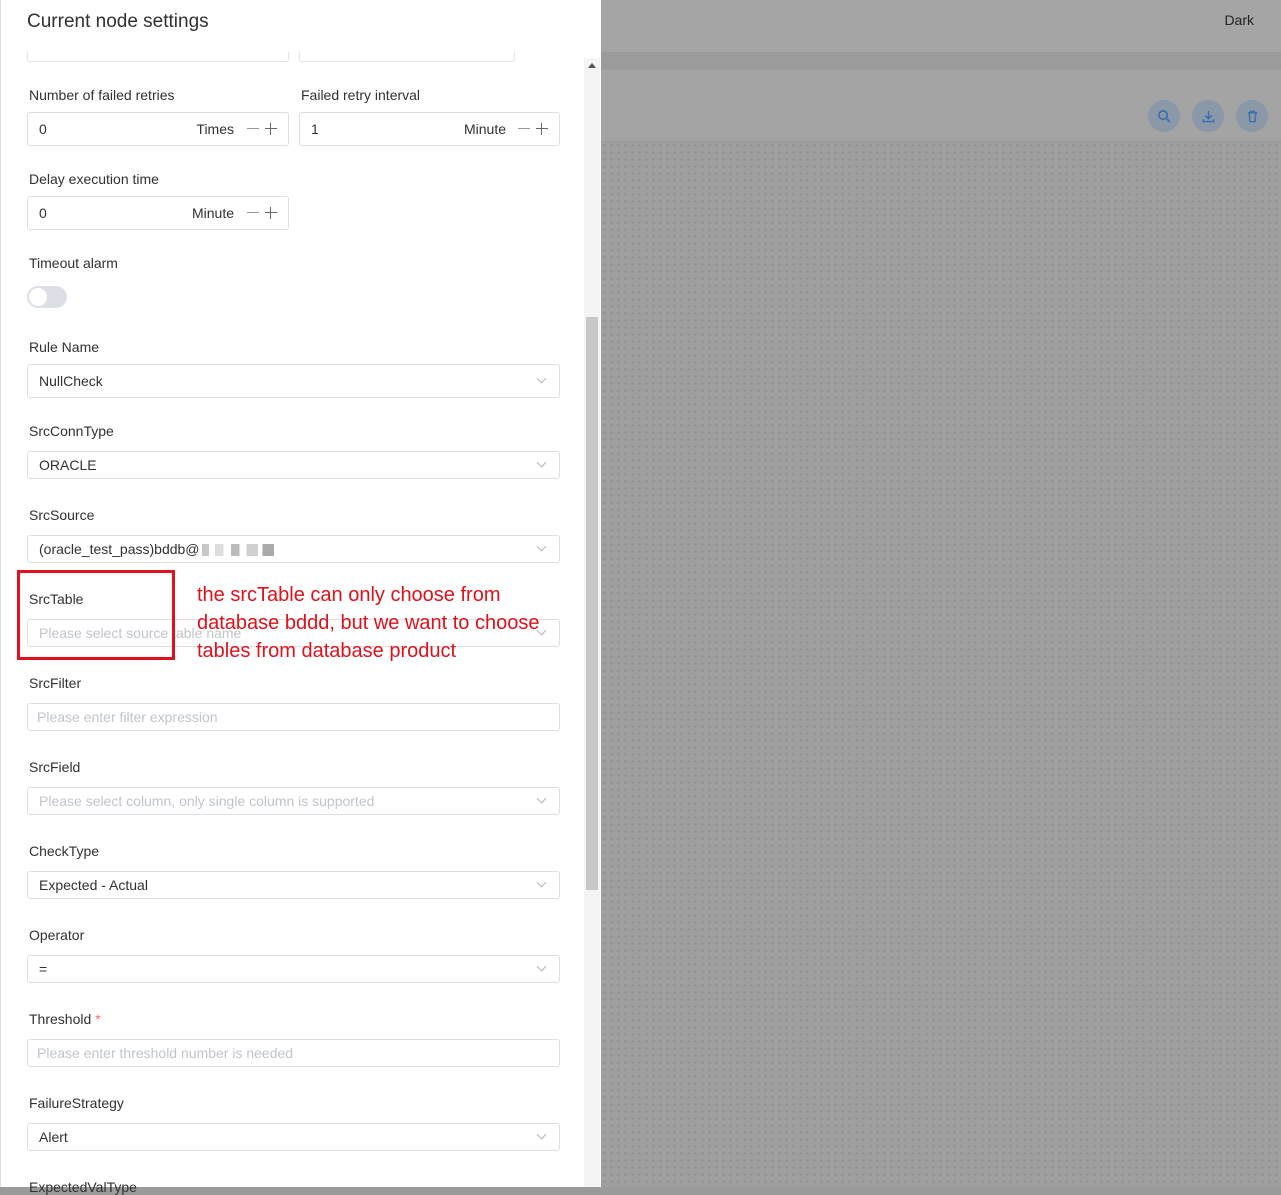  Describe the element at coordinates (65, 1019) in the screenshot. I see `threshold-label: Threshold *` at that location.